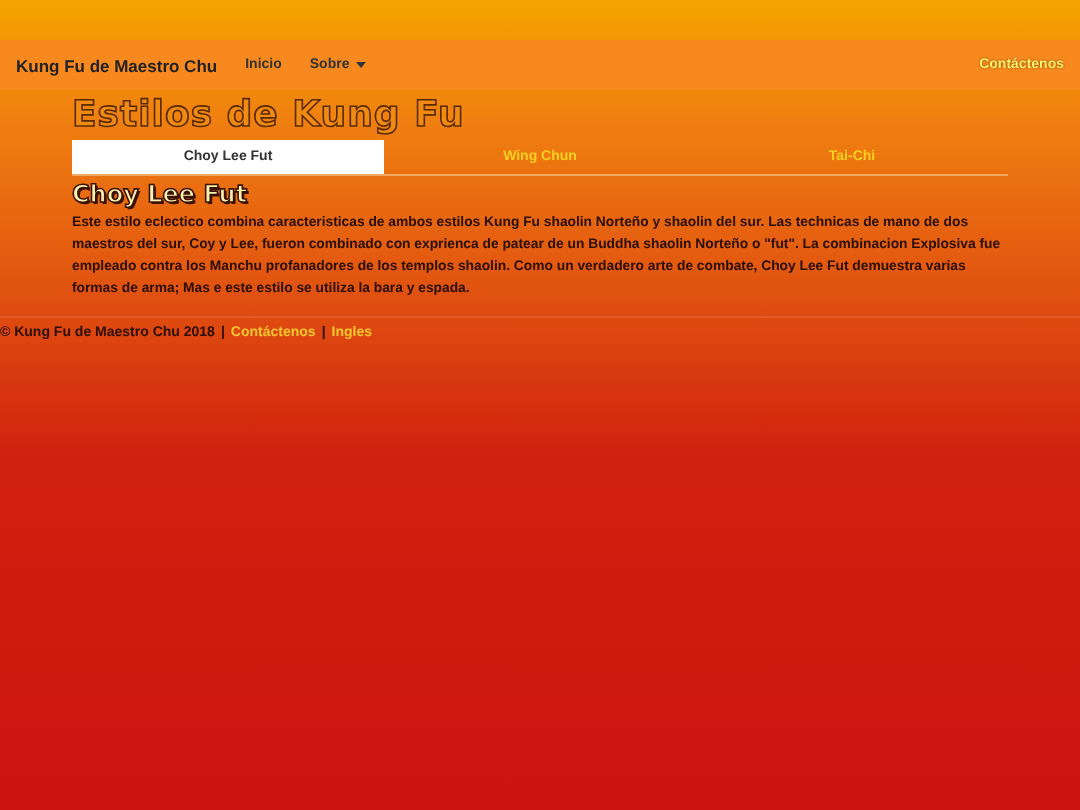  I want to click on brand-title: Kung Fu de Maestro Chu, so click(117, 65).